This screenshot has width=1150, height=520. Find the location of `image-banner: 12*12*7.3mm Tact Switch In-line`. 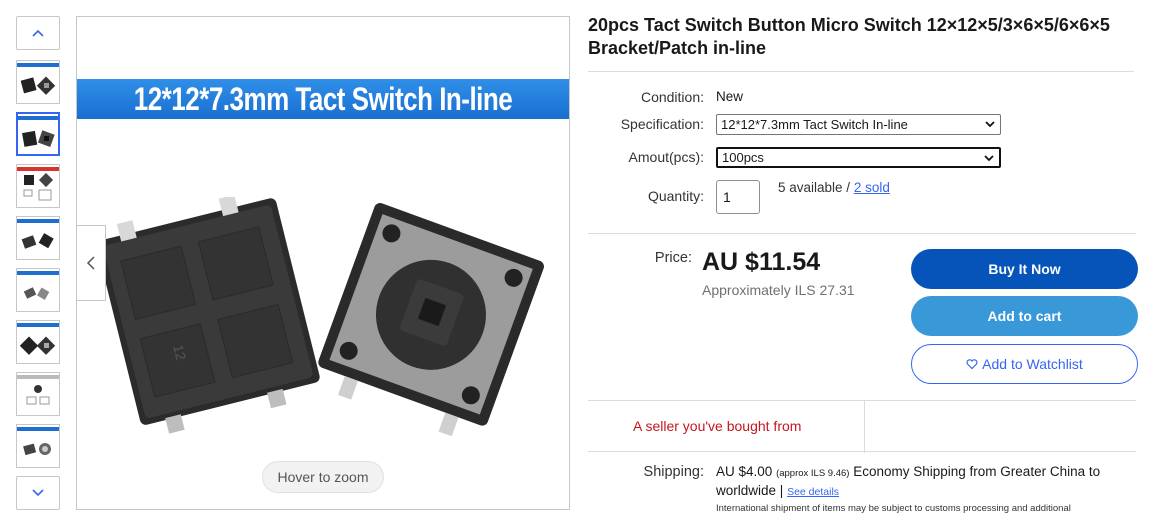

image-banner: 12*12*7.3mm Tact Switch In-line is located at coordinates (323, 99).